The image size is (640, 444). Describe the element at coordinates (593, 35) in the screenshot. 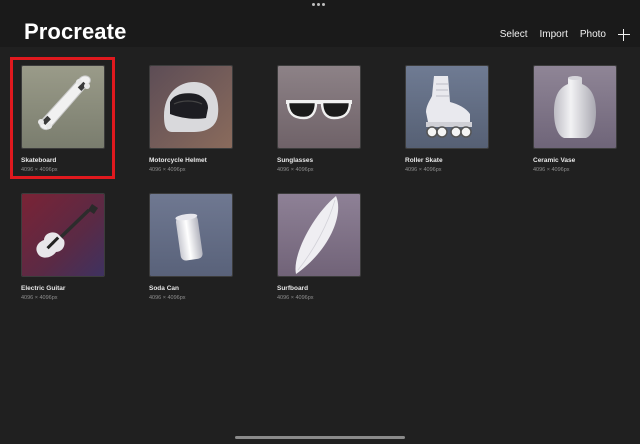

I see `photo-button: Photo` at that location.